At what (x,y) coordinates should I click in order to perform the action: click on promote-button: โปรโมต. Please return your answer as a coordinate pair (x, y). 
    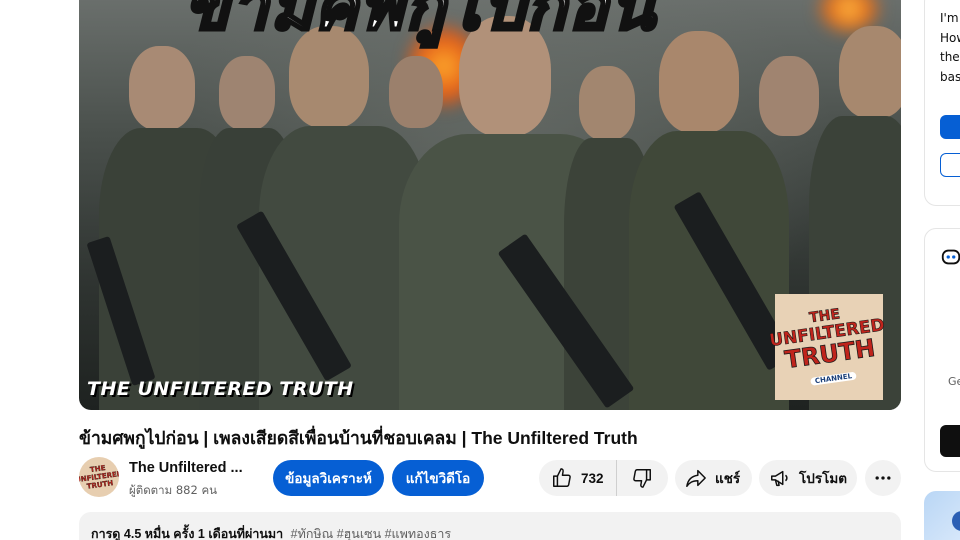
    Looking at the image, I should click on (808, 478).